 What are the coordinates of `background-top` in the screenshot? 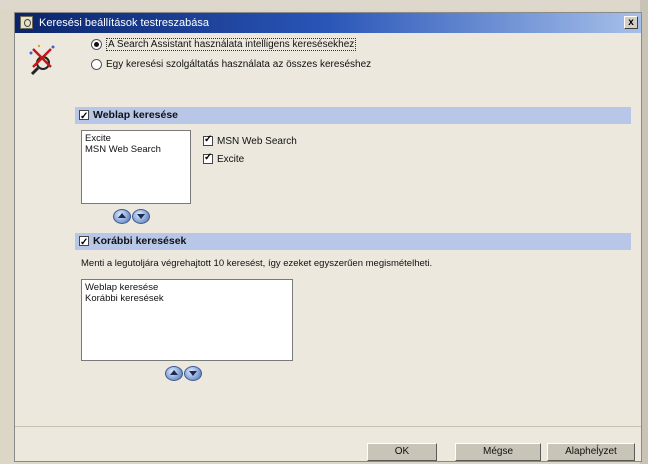 It's located at (324, 5).